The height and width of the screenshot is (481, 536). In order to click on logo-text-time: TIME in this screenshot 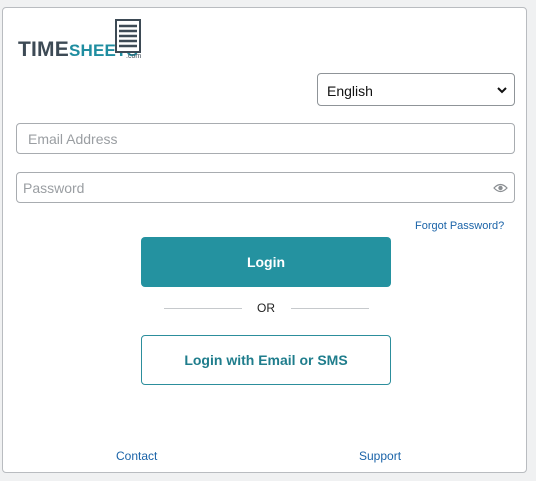, I will do `click(43, 49)`.